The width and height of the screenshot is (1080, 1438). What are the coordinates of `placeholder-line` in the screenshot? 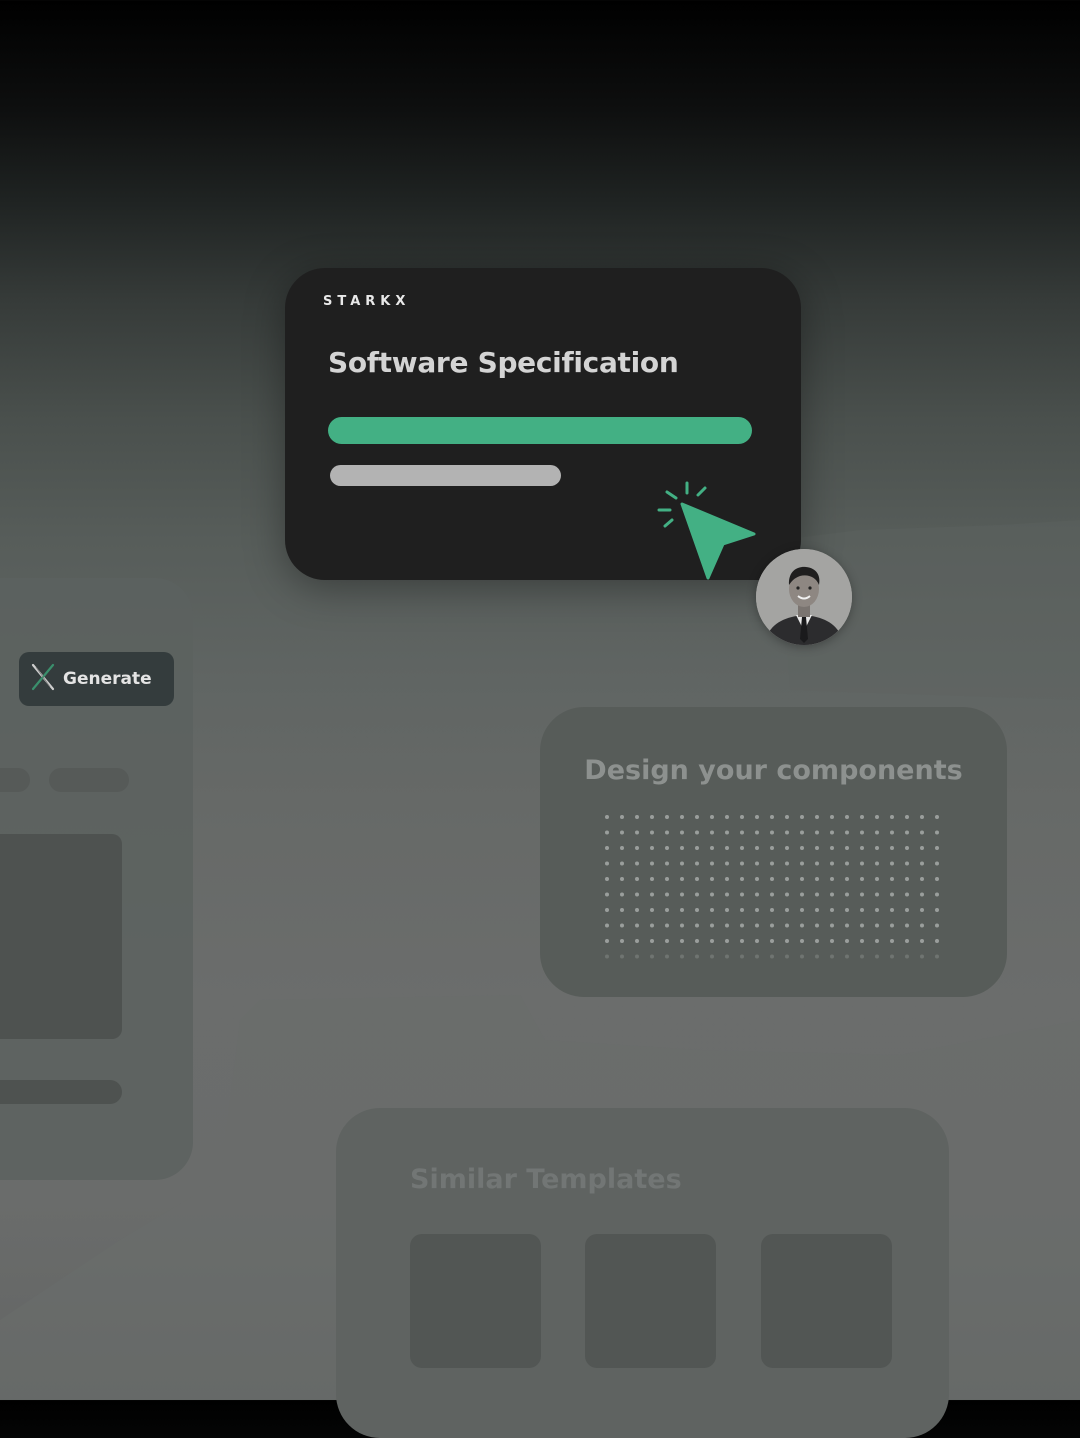 It's located at (61, 1092).